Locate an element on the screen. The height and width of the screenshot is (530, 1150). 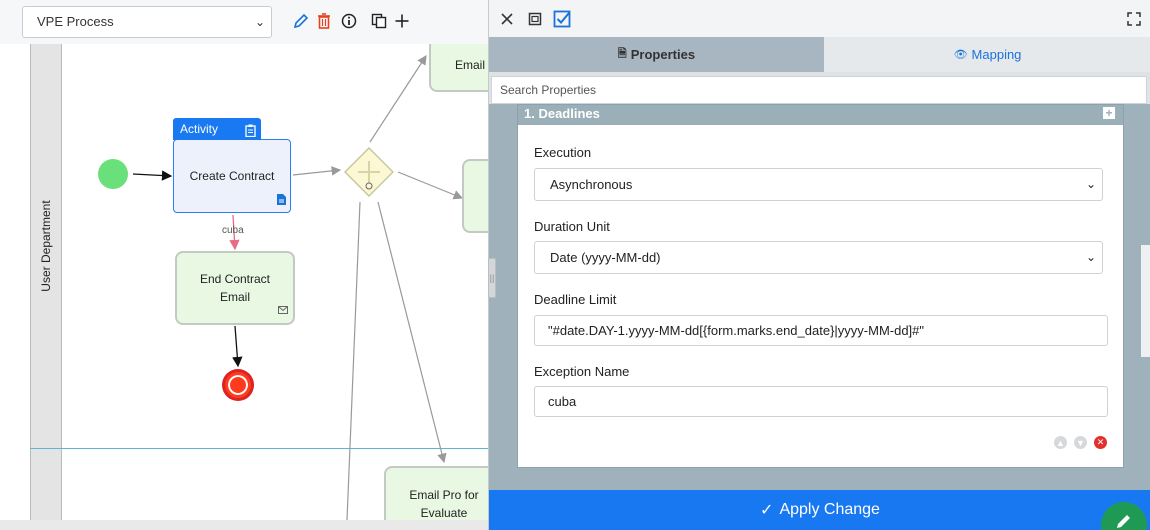
email-node: Email is located at coordinates (458, 68).